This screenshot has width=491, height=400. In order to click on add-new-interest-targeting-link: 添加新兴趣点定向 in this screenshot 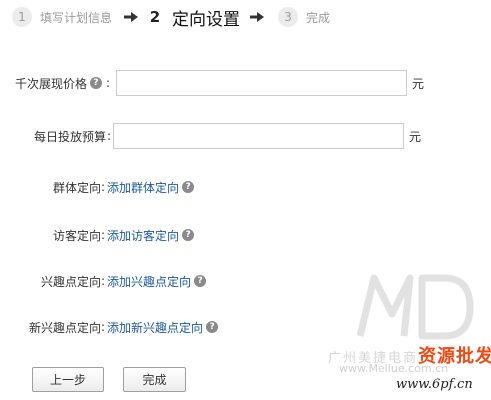, I will do `click(155, 327)`.